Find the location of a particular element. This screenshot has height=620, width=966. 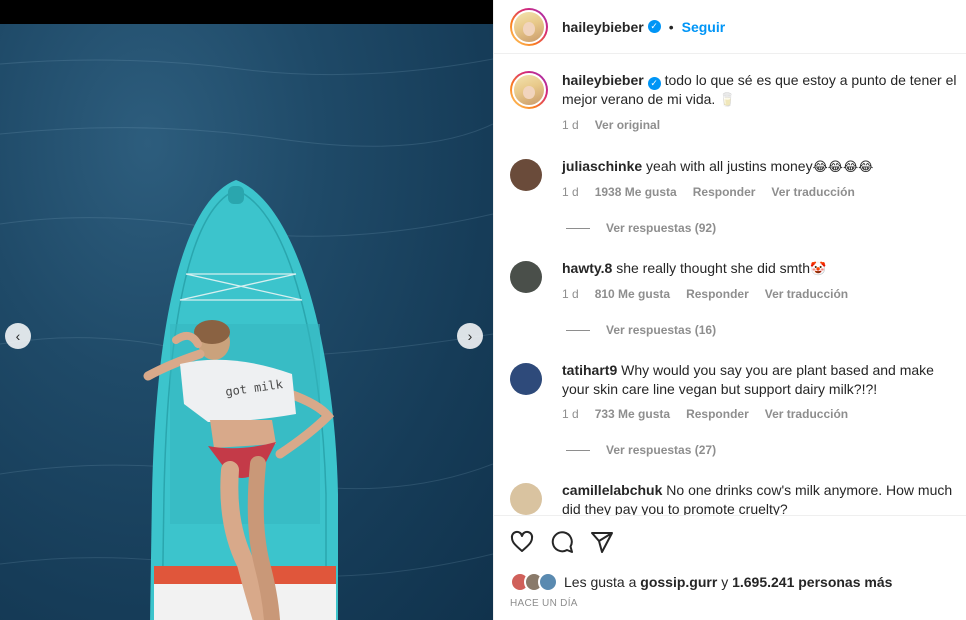

action-bar is located at coordinates (562, 542).